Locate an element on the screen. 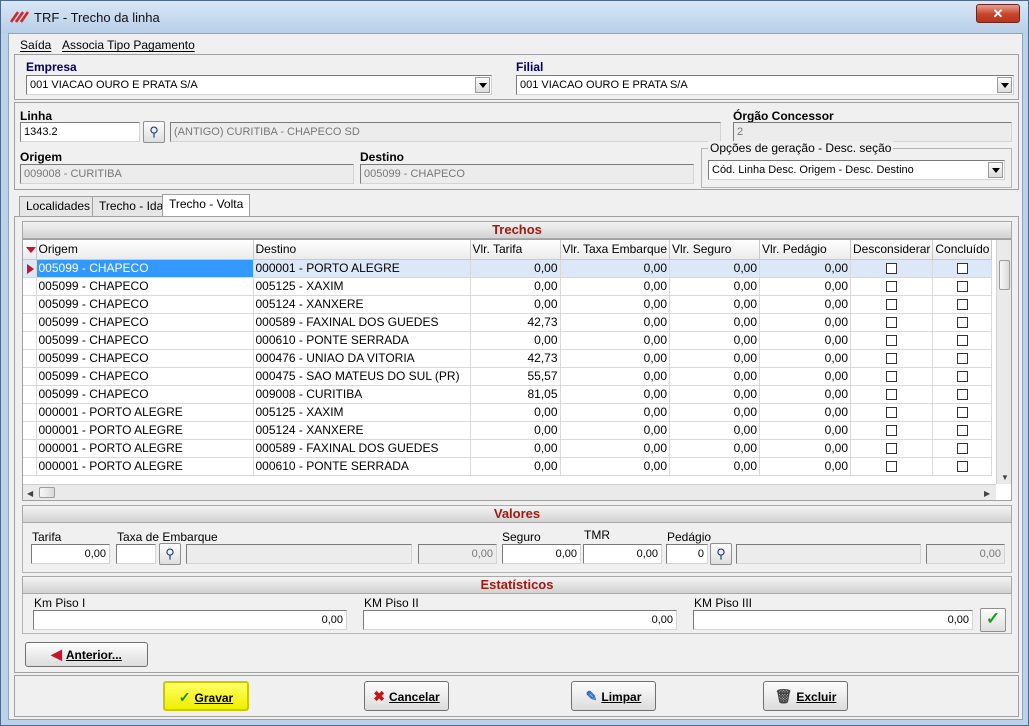  col-vlr-pedagio: Vlr. Pedágio is located at coordinates (805, 250).